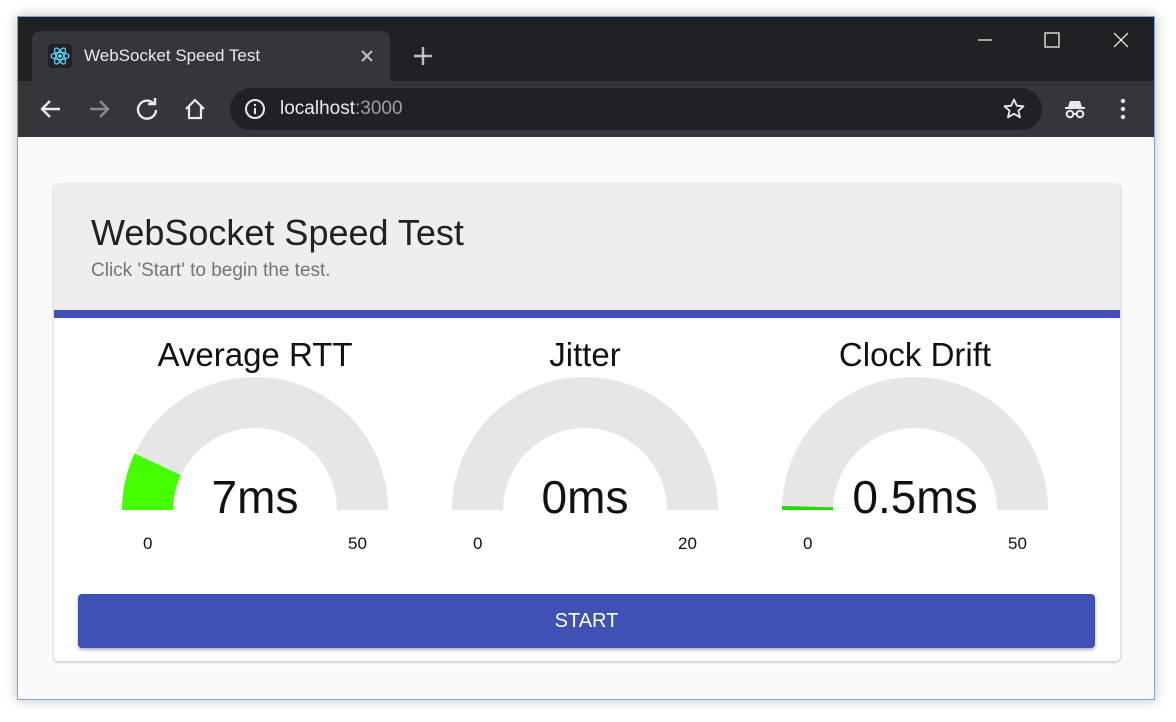 This screenshot has height=722, width=1176. What do you see at coordinates (379, 108) in the screenshot?
I see `url-port: :3000` at bounding box center [379, 108].